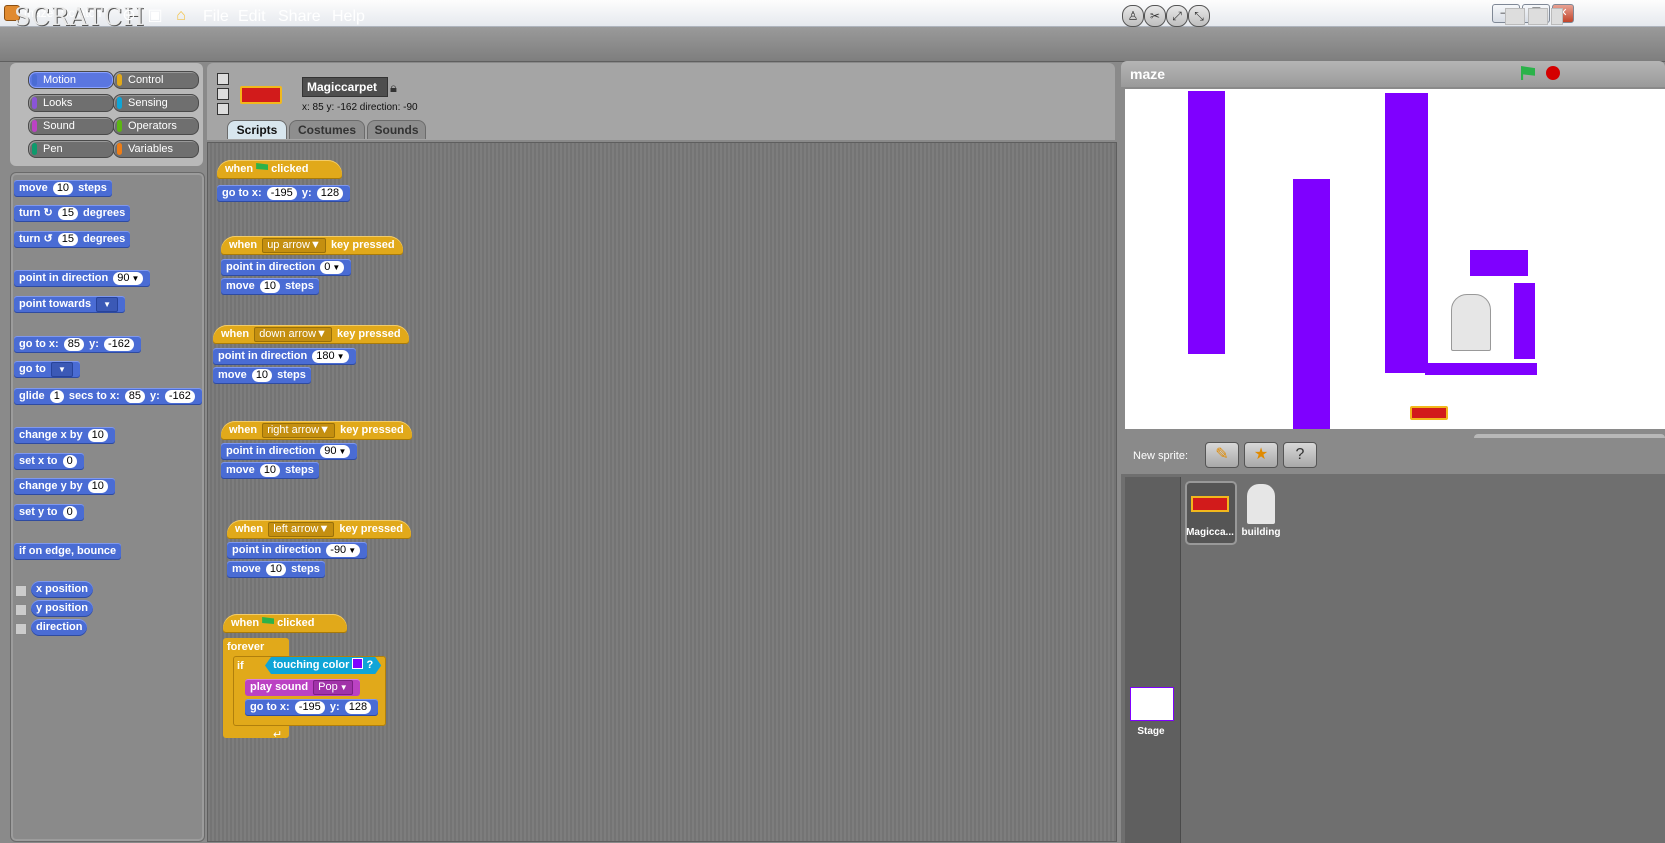  I want to click on point-direction-block: point in direction -90 ▼, so click(297, 550).